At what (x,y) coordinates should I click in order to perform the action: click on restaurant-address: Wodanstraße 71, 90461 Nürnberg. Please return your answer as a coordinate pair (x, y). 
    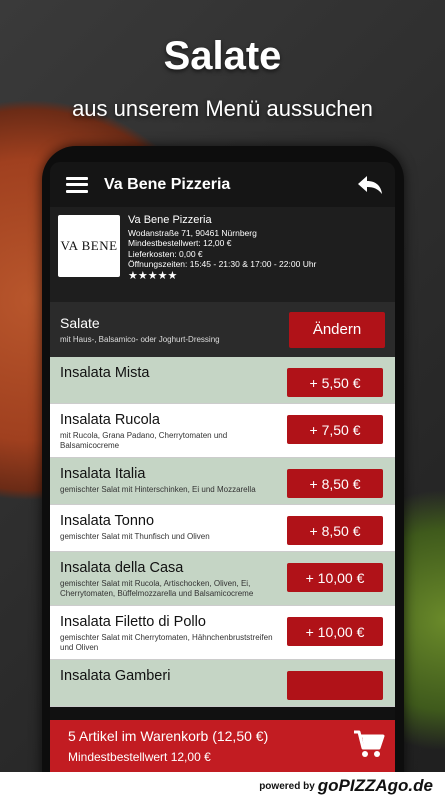
    Looking at the image, I should click on (192, 232).